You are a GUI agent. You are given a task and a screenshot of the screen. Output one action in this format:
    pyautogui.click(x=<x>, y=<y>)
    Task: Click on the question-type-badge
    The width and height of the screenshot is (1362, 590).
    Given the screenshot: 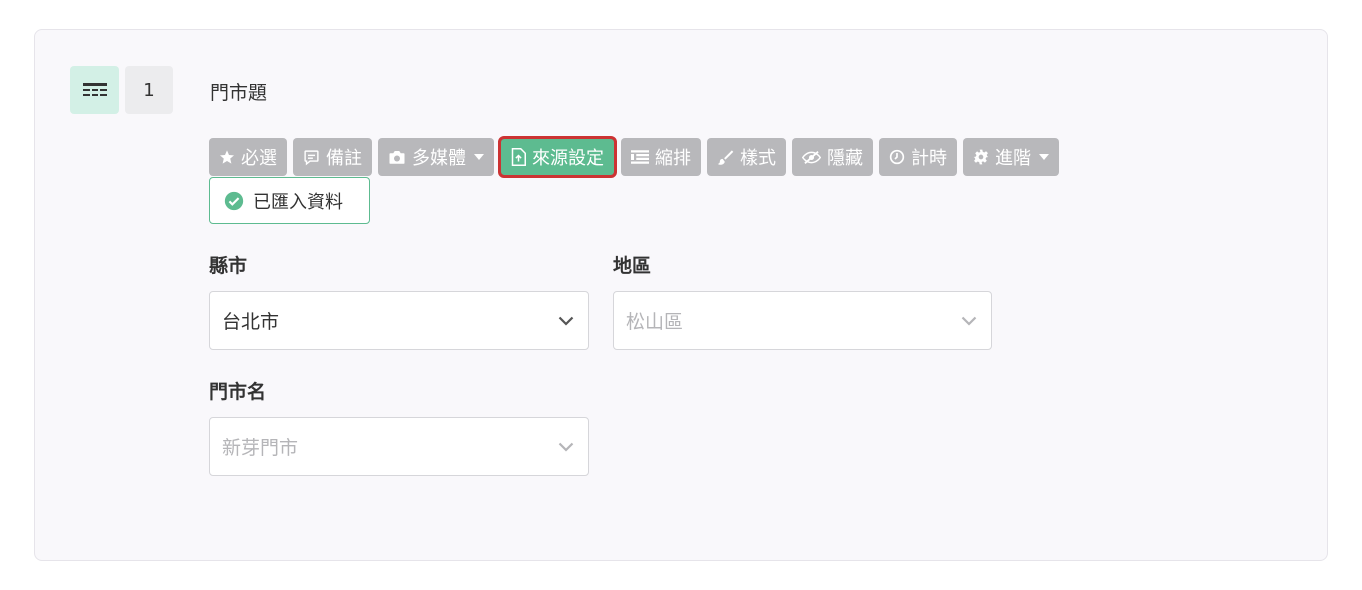 What is the action you would take?
    pyautogui.click(x=94, y=90)
    